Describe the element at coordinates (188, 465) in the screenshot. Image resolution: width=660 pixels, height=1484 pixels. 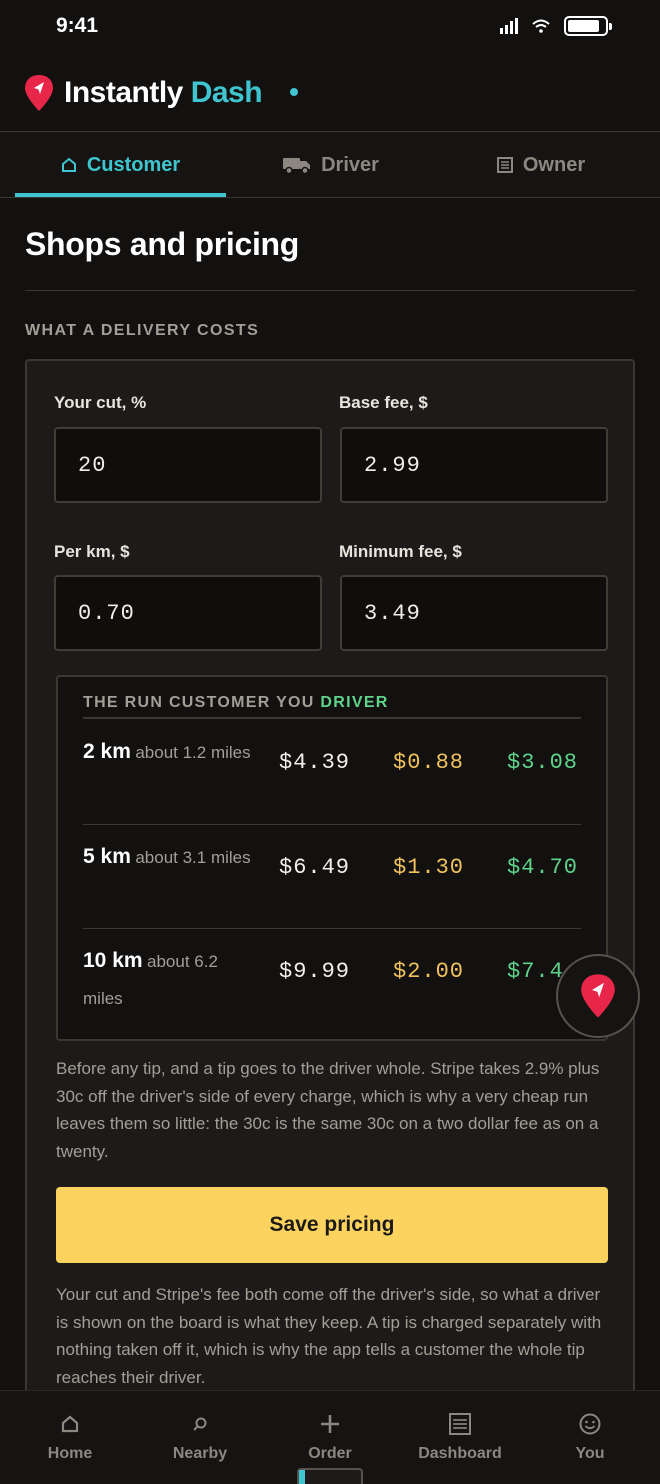
I see `cut-input: 20` at that location.